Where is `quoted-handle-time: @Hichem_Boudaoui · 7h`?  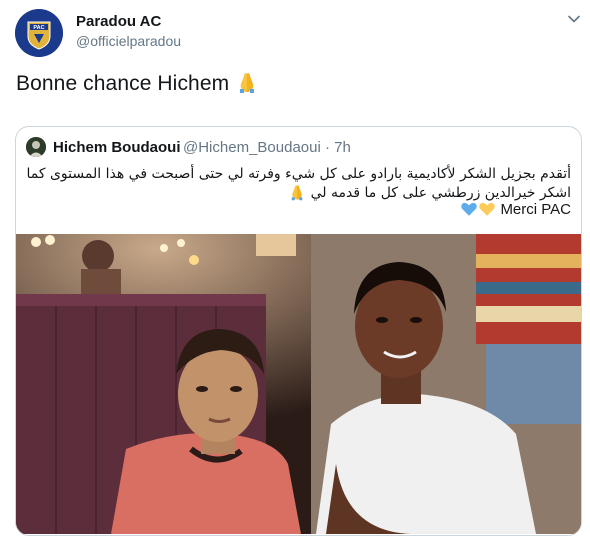 quoted-handle-time: @Hichem_Boudaoui · 7h is located at coordinates (267, 147).